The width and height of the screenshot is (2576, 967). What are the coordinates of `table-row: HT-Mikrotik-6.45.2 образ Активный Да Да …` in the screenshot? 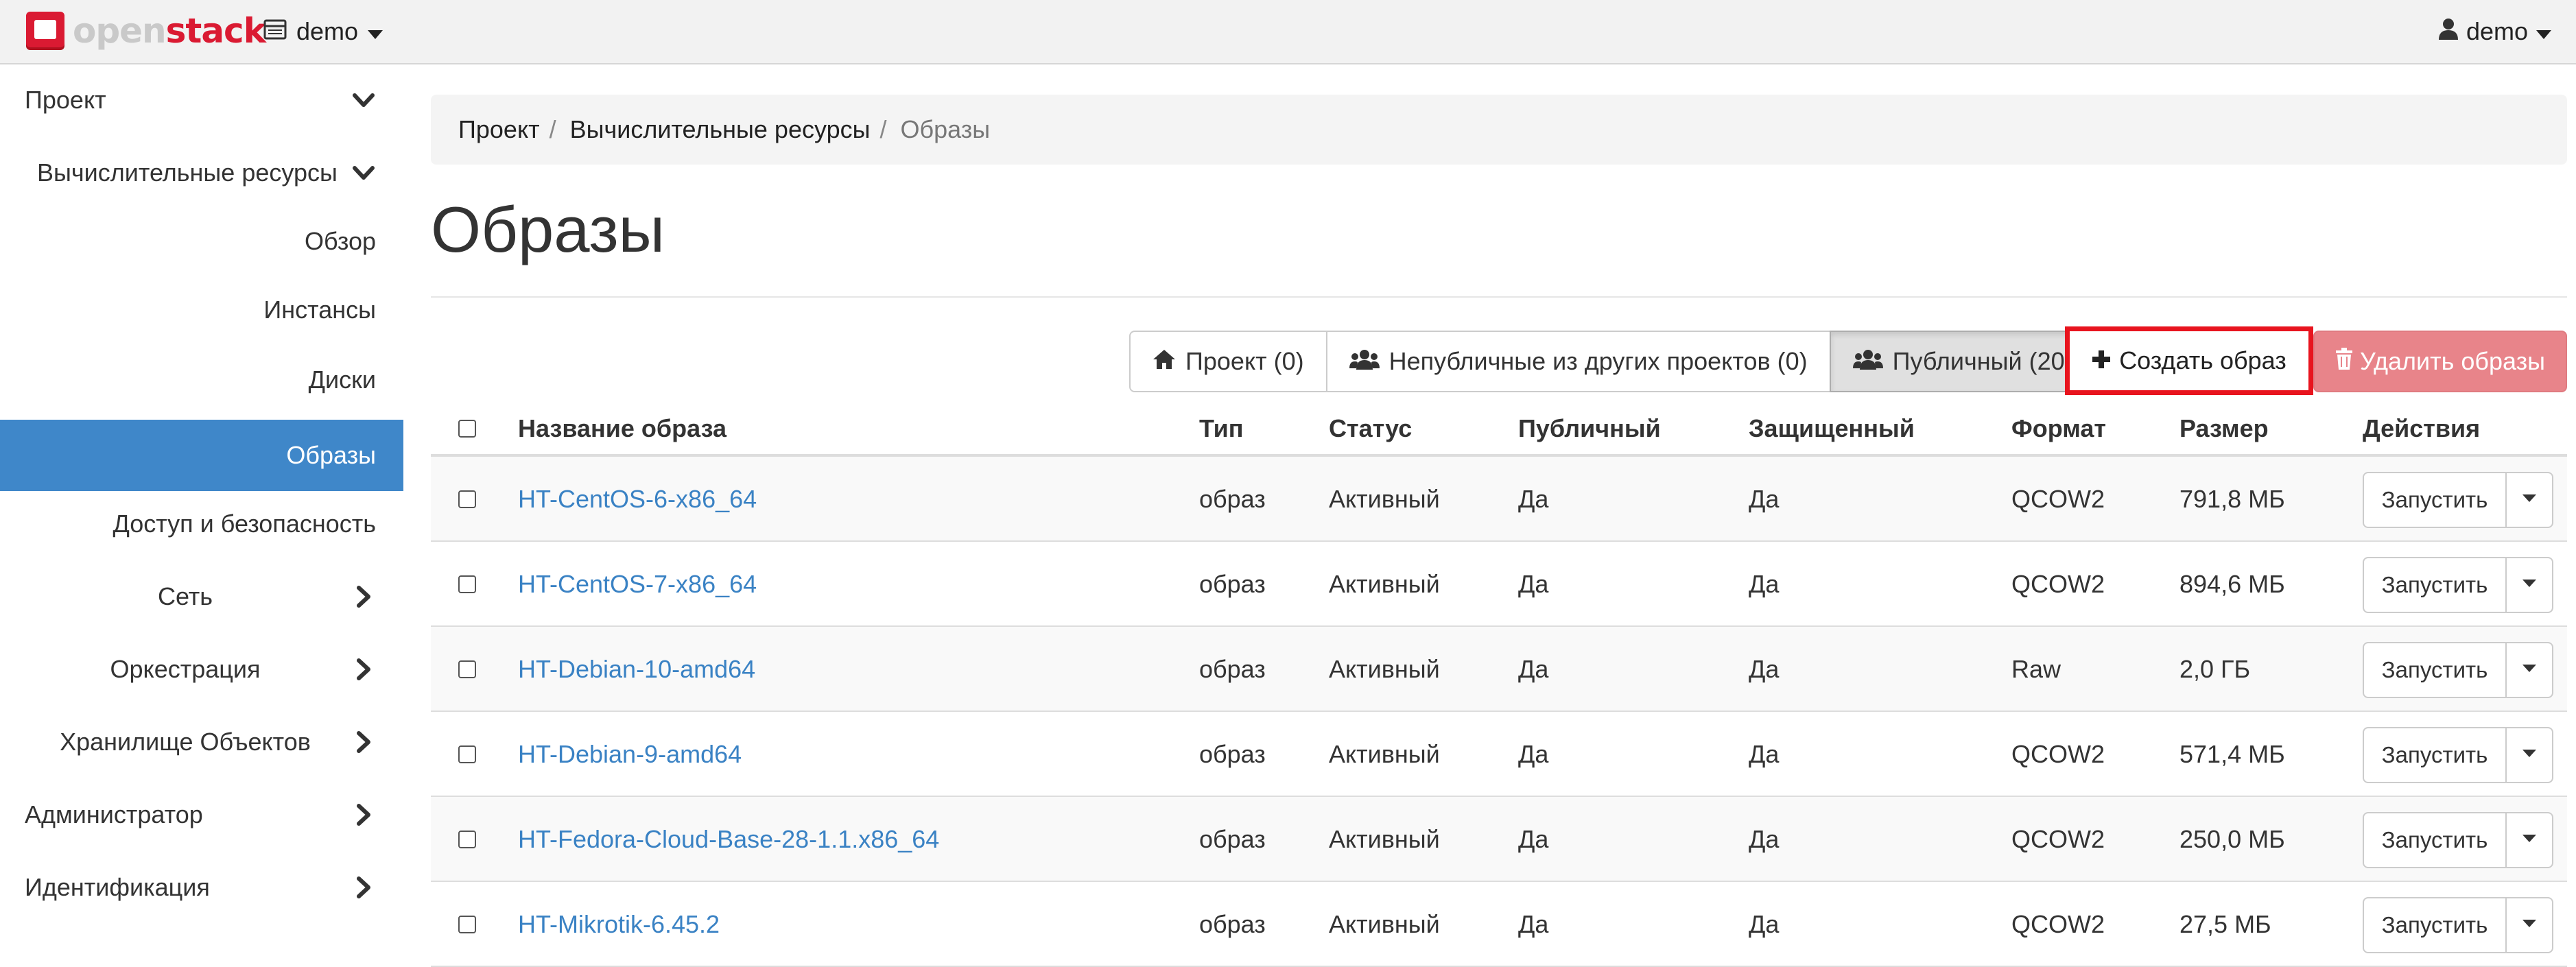 It's located at (1499, 924).